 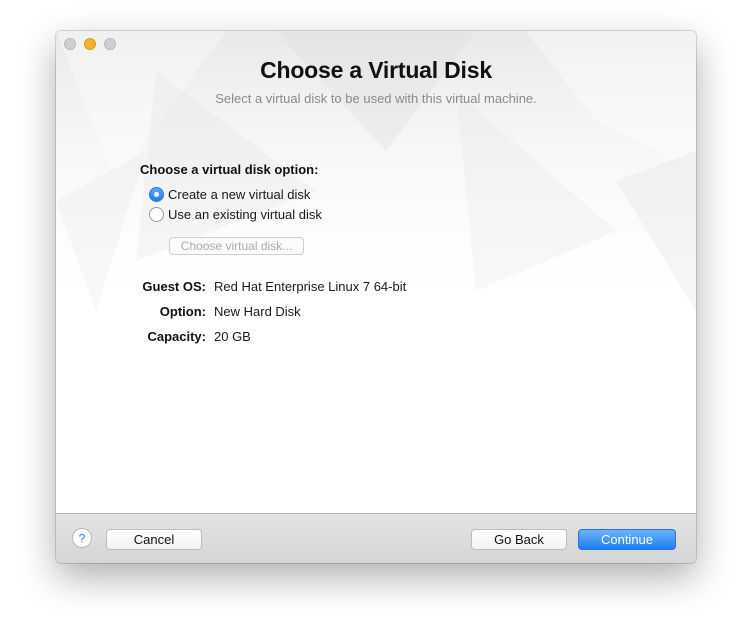 What do you see at coordinates (239, 194) in the screenshot?
I see `radio-create-new-disk-label: Create a new virtual disk` at bounding box center [239, 194].